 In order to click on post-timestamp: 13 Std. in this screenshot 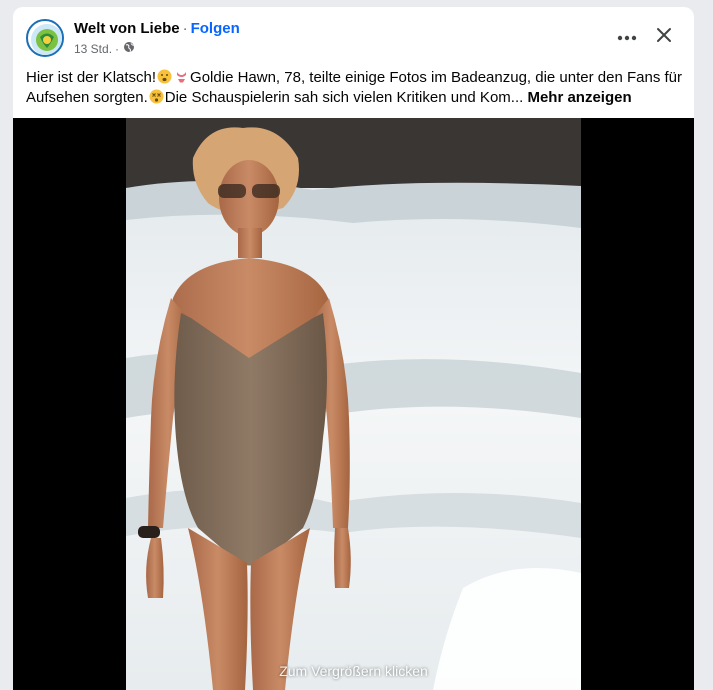, I will do `click(93, 49)`.